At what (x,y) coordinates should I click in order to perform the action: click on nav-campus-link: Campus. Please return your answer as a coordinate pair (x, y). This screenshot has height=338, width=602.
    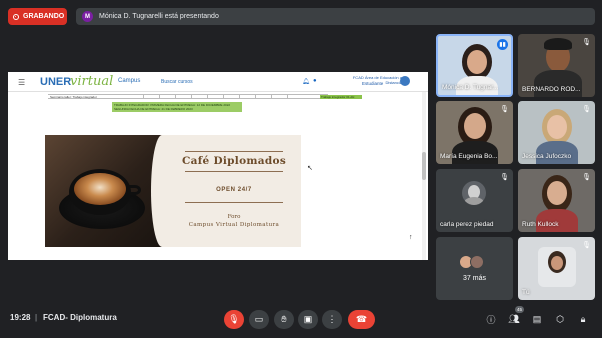
    Looking at the image, I should click on (129, 81).